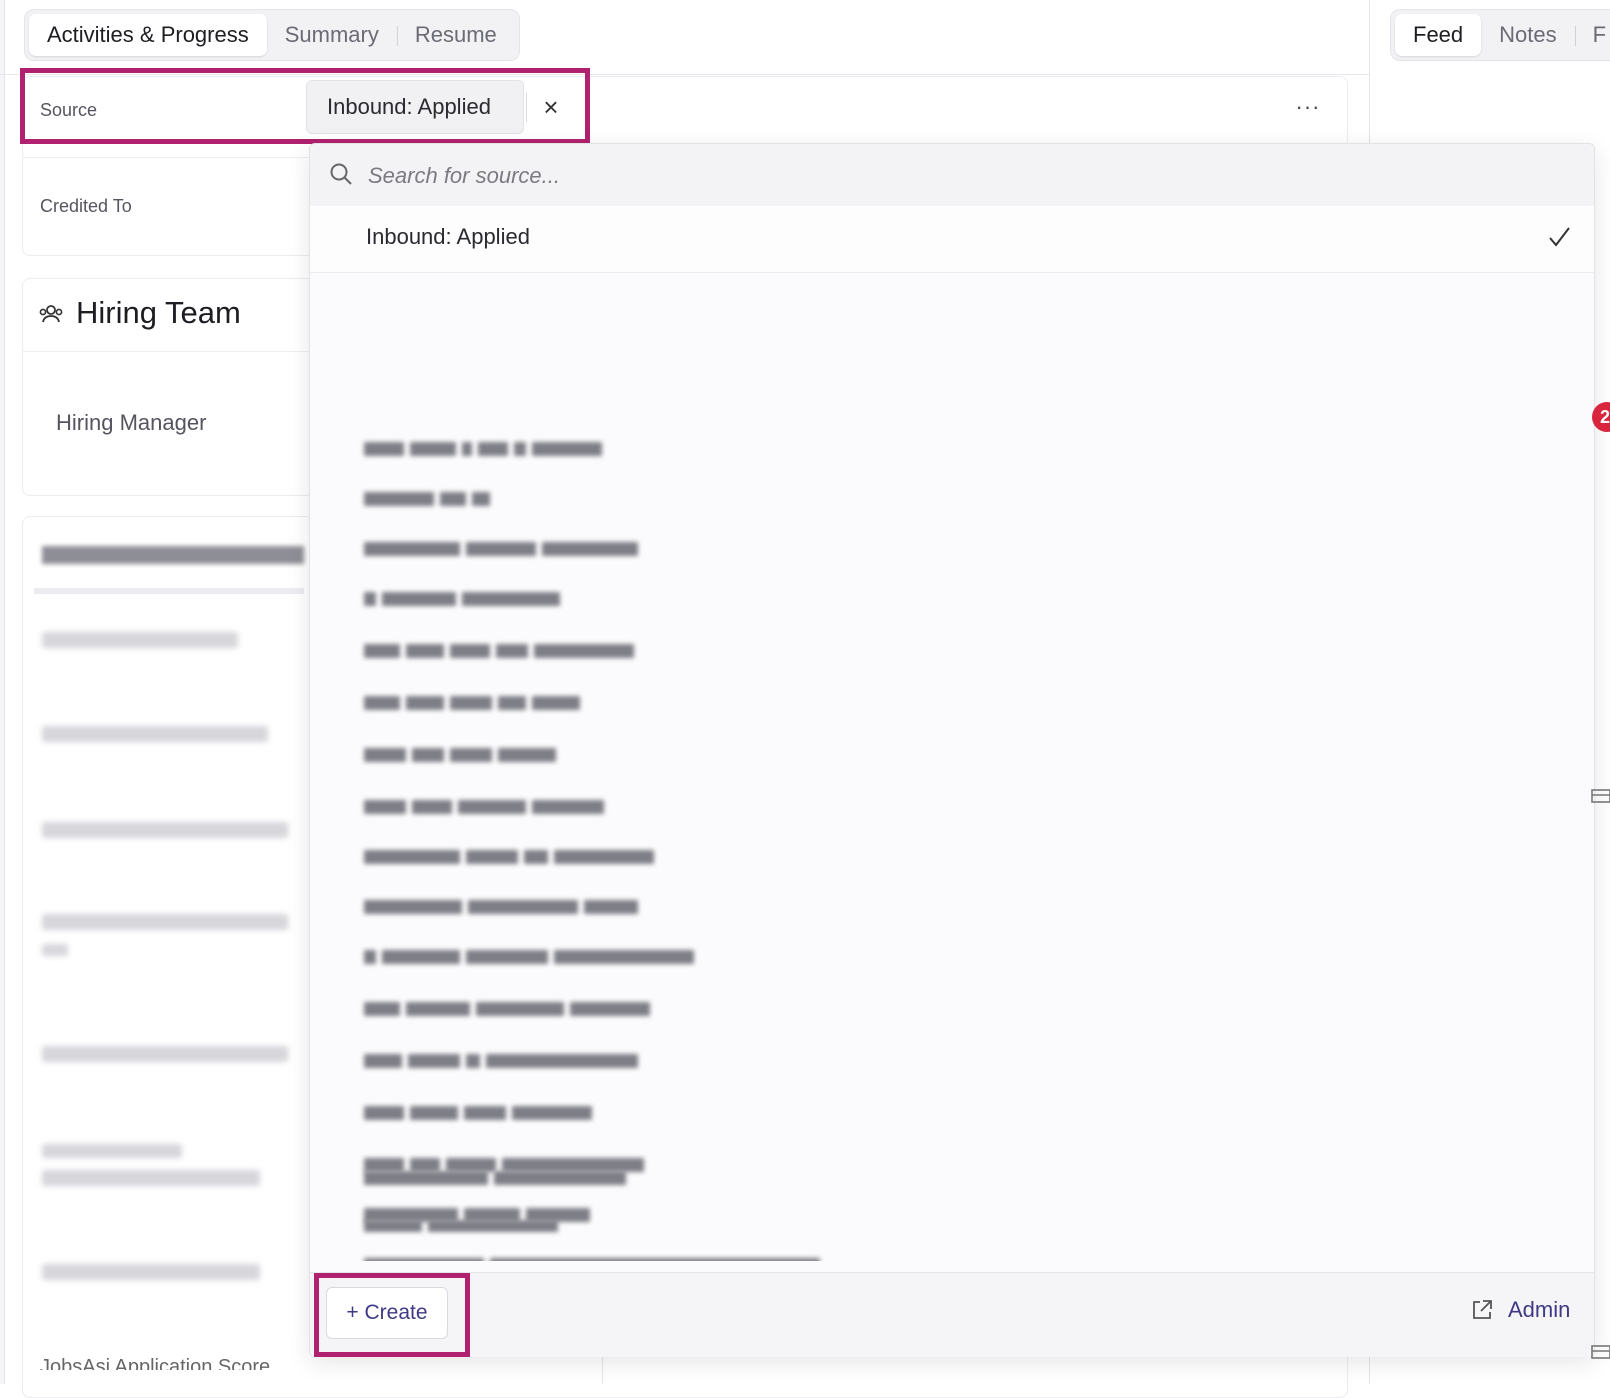  What do you see at coordinates (1527, 35) in the screenshot?
I see `tab-notes: Notes` at bounding box center [1527, 35].